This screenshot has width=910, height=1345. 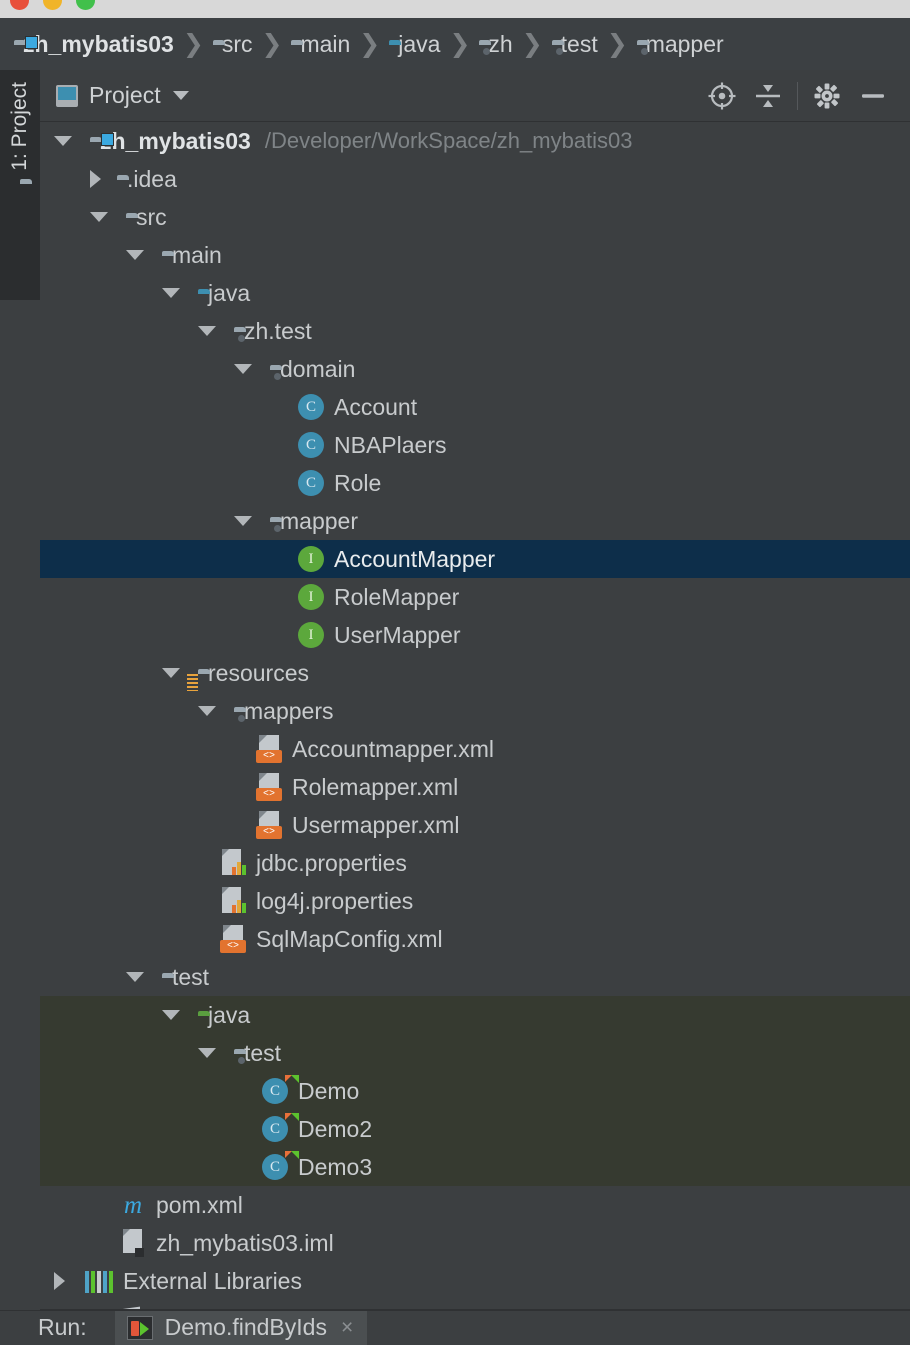 What do you see at coordinates (475, 711) in the screenshot?
I see `tree-row-folder-mappers: mappers` at bounding box center [475, 711].